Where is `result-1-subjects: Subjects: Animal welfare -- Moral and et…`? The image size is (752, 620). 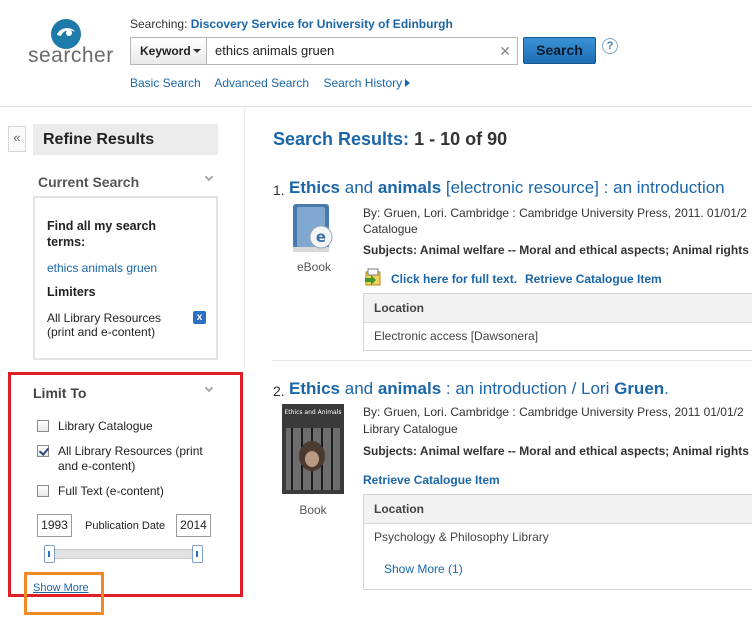 result-1-subjects: Subjects: Animal welfare -- Moral and et… is located at coordinates (556, 250).